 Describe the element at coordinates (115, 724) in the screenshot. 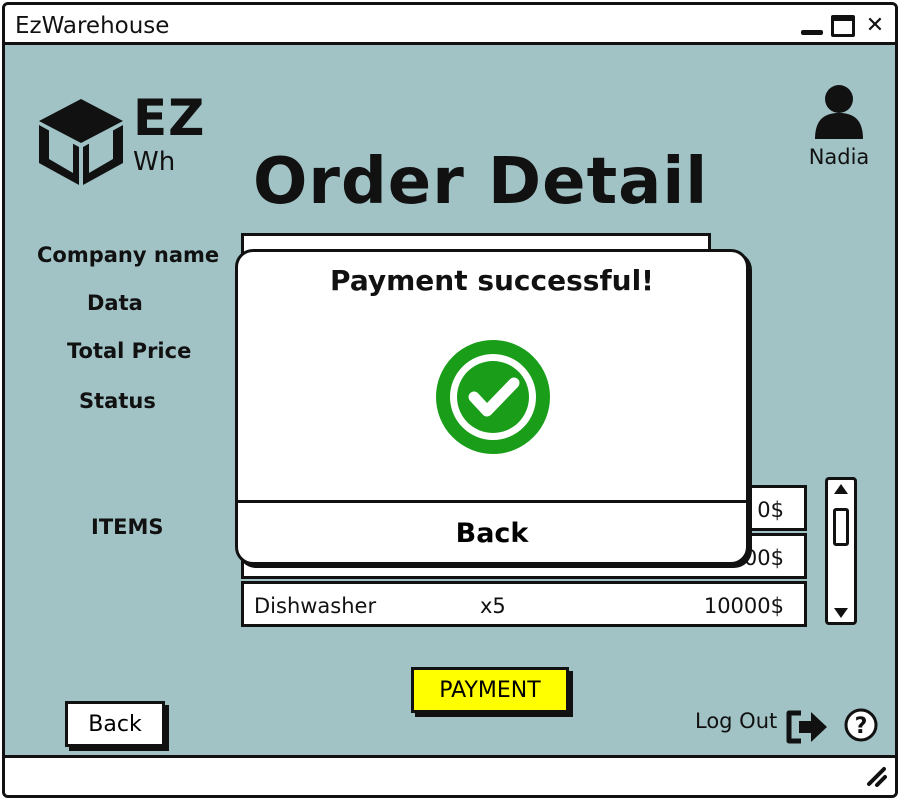

I see `back-button: Back` at that location.